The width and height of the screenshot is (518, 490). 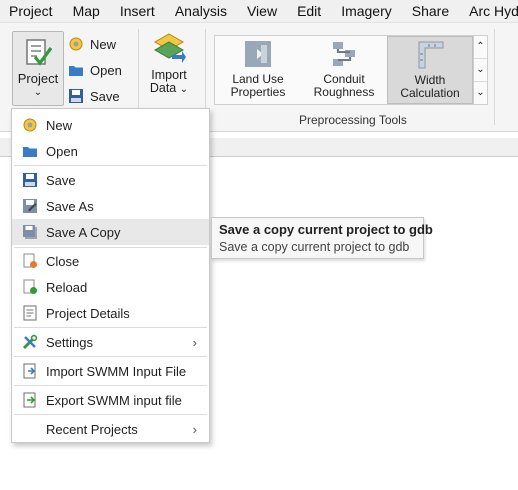 I want to click on reload-icon, so click(x=30, y=286).